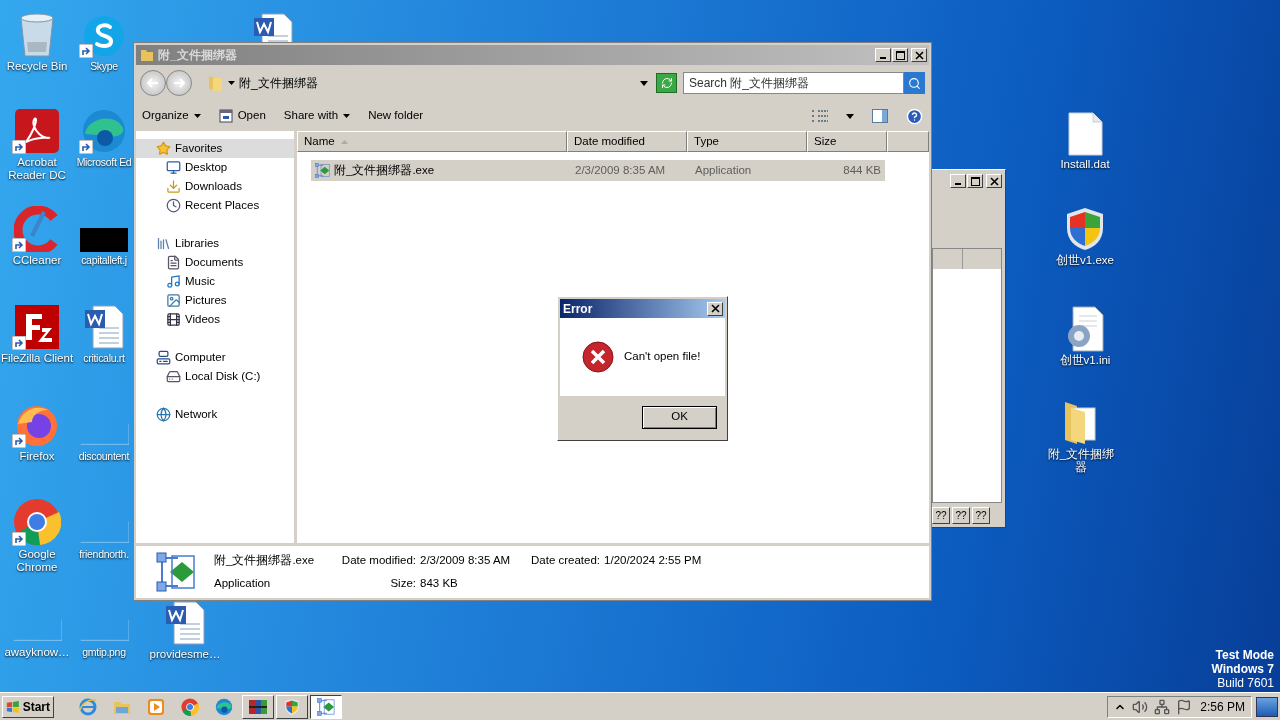 This screenshot has width=1280, height=720. Describe the element at coordinates (396, 116) in the screenshot. I see `toolbar-button: New folder` at that location.